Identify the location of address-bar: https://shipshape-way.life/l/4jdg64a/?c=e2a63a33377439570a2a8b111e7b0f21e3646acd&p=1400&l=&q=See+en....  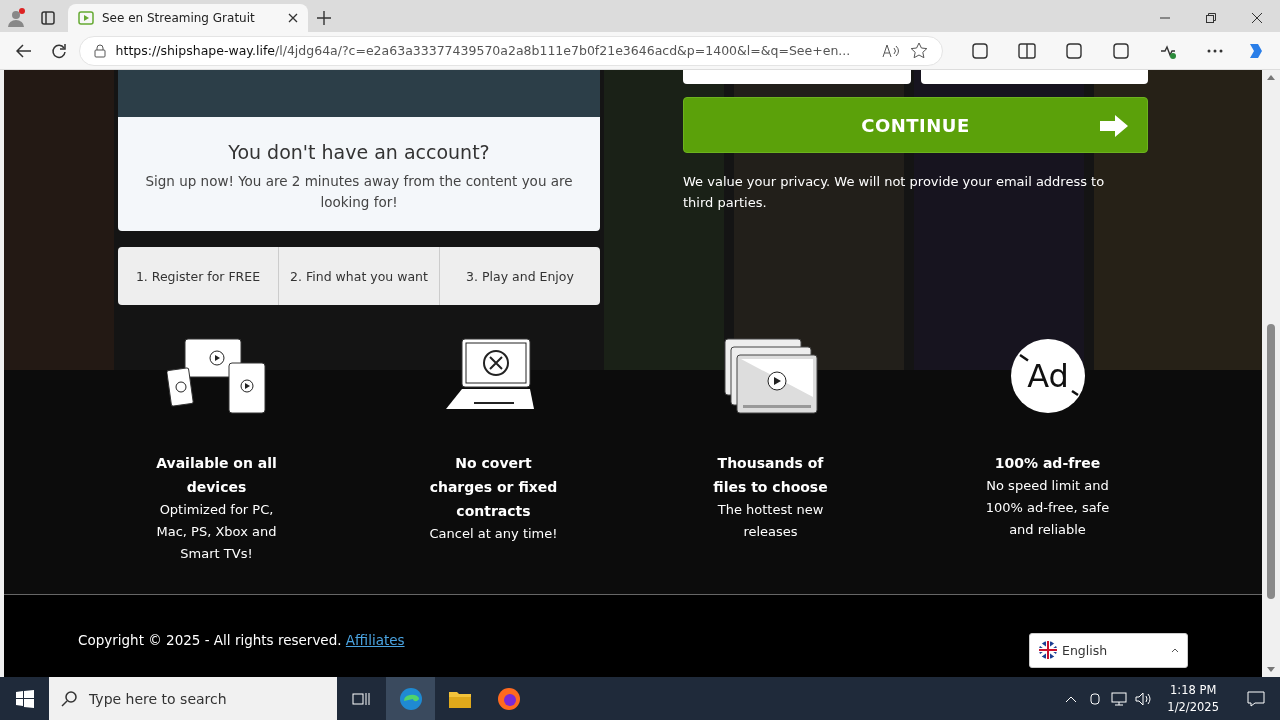
(510, 50).